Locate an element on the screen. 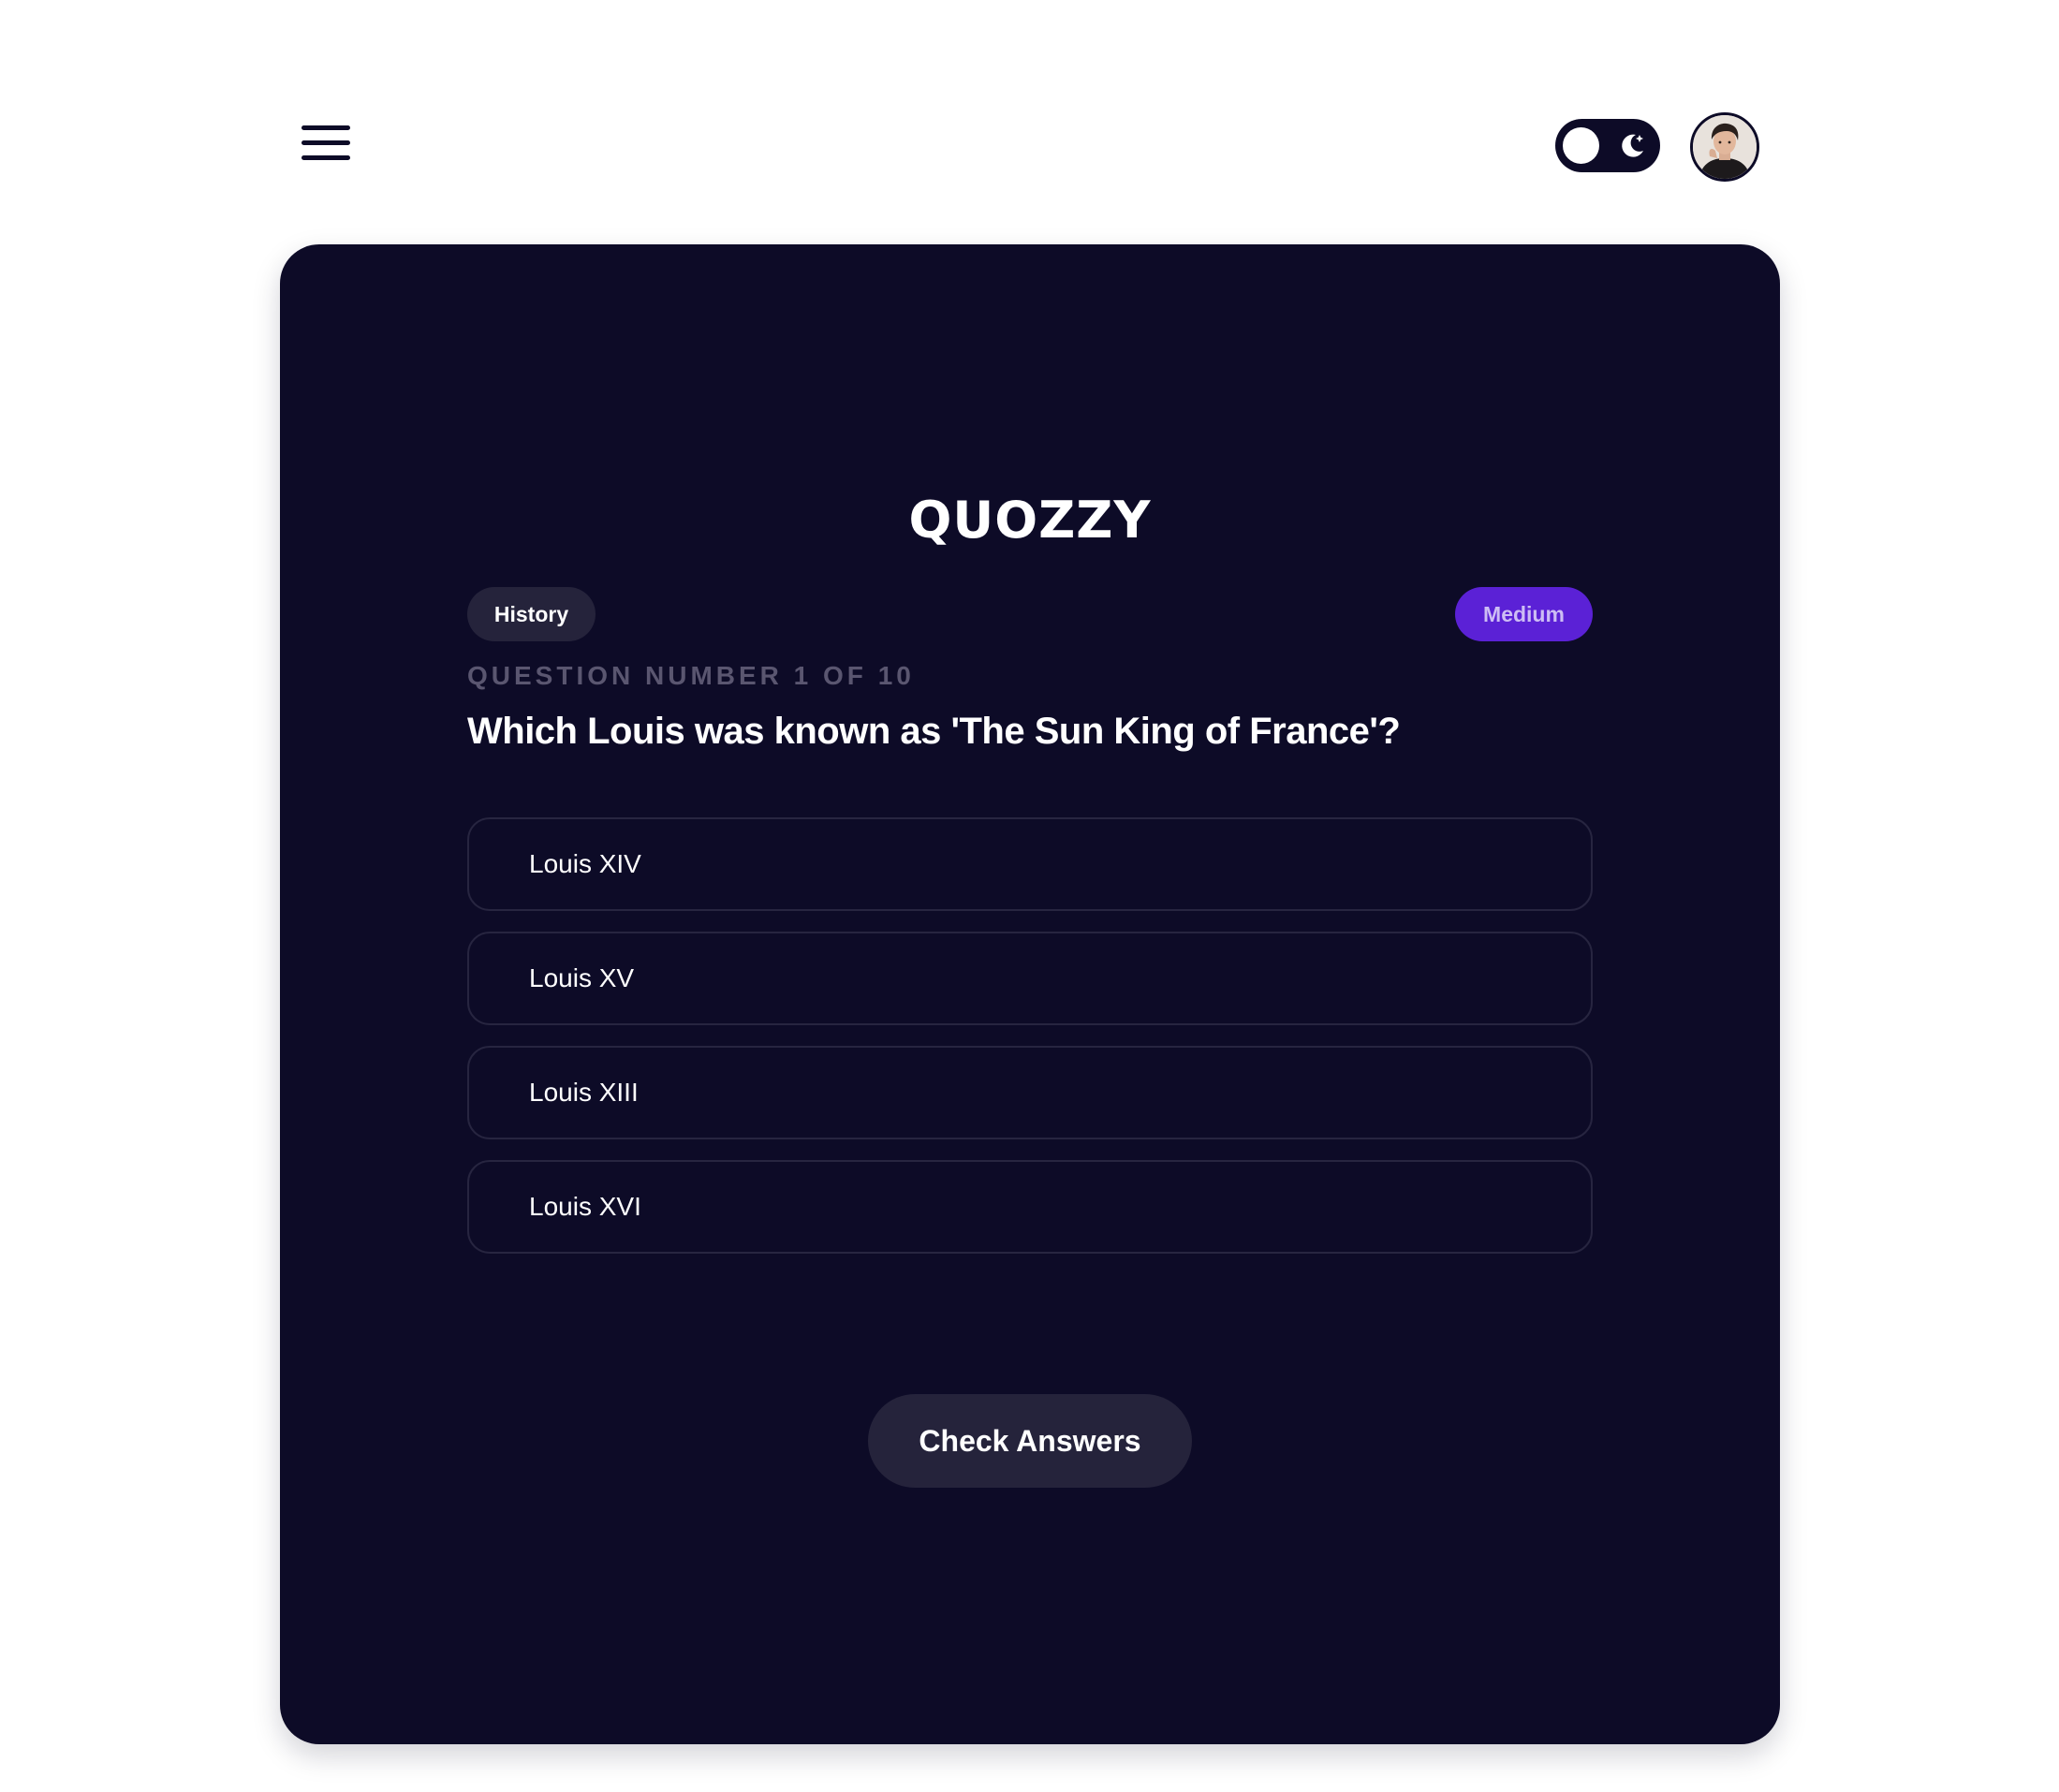 The width and height of the screenshot is (2059, 1792). answer-option-label: Louis XV is located at coordinates (582, 978).